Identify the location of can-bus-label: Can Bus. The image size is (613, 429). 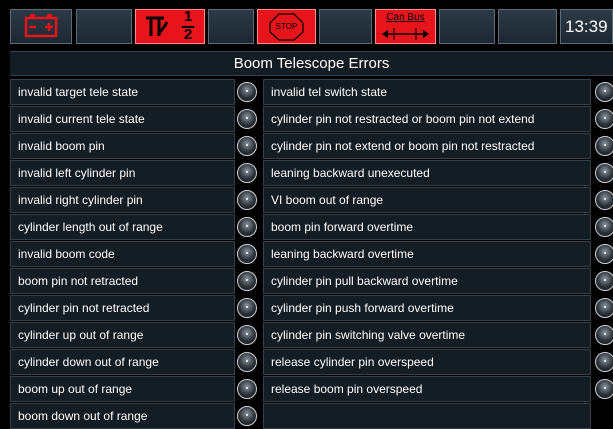
(405, 17).